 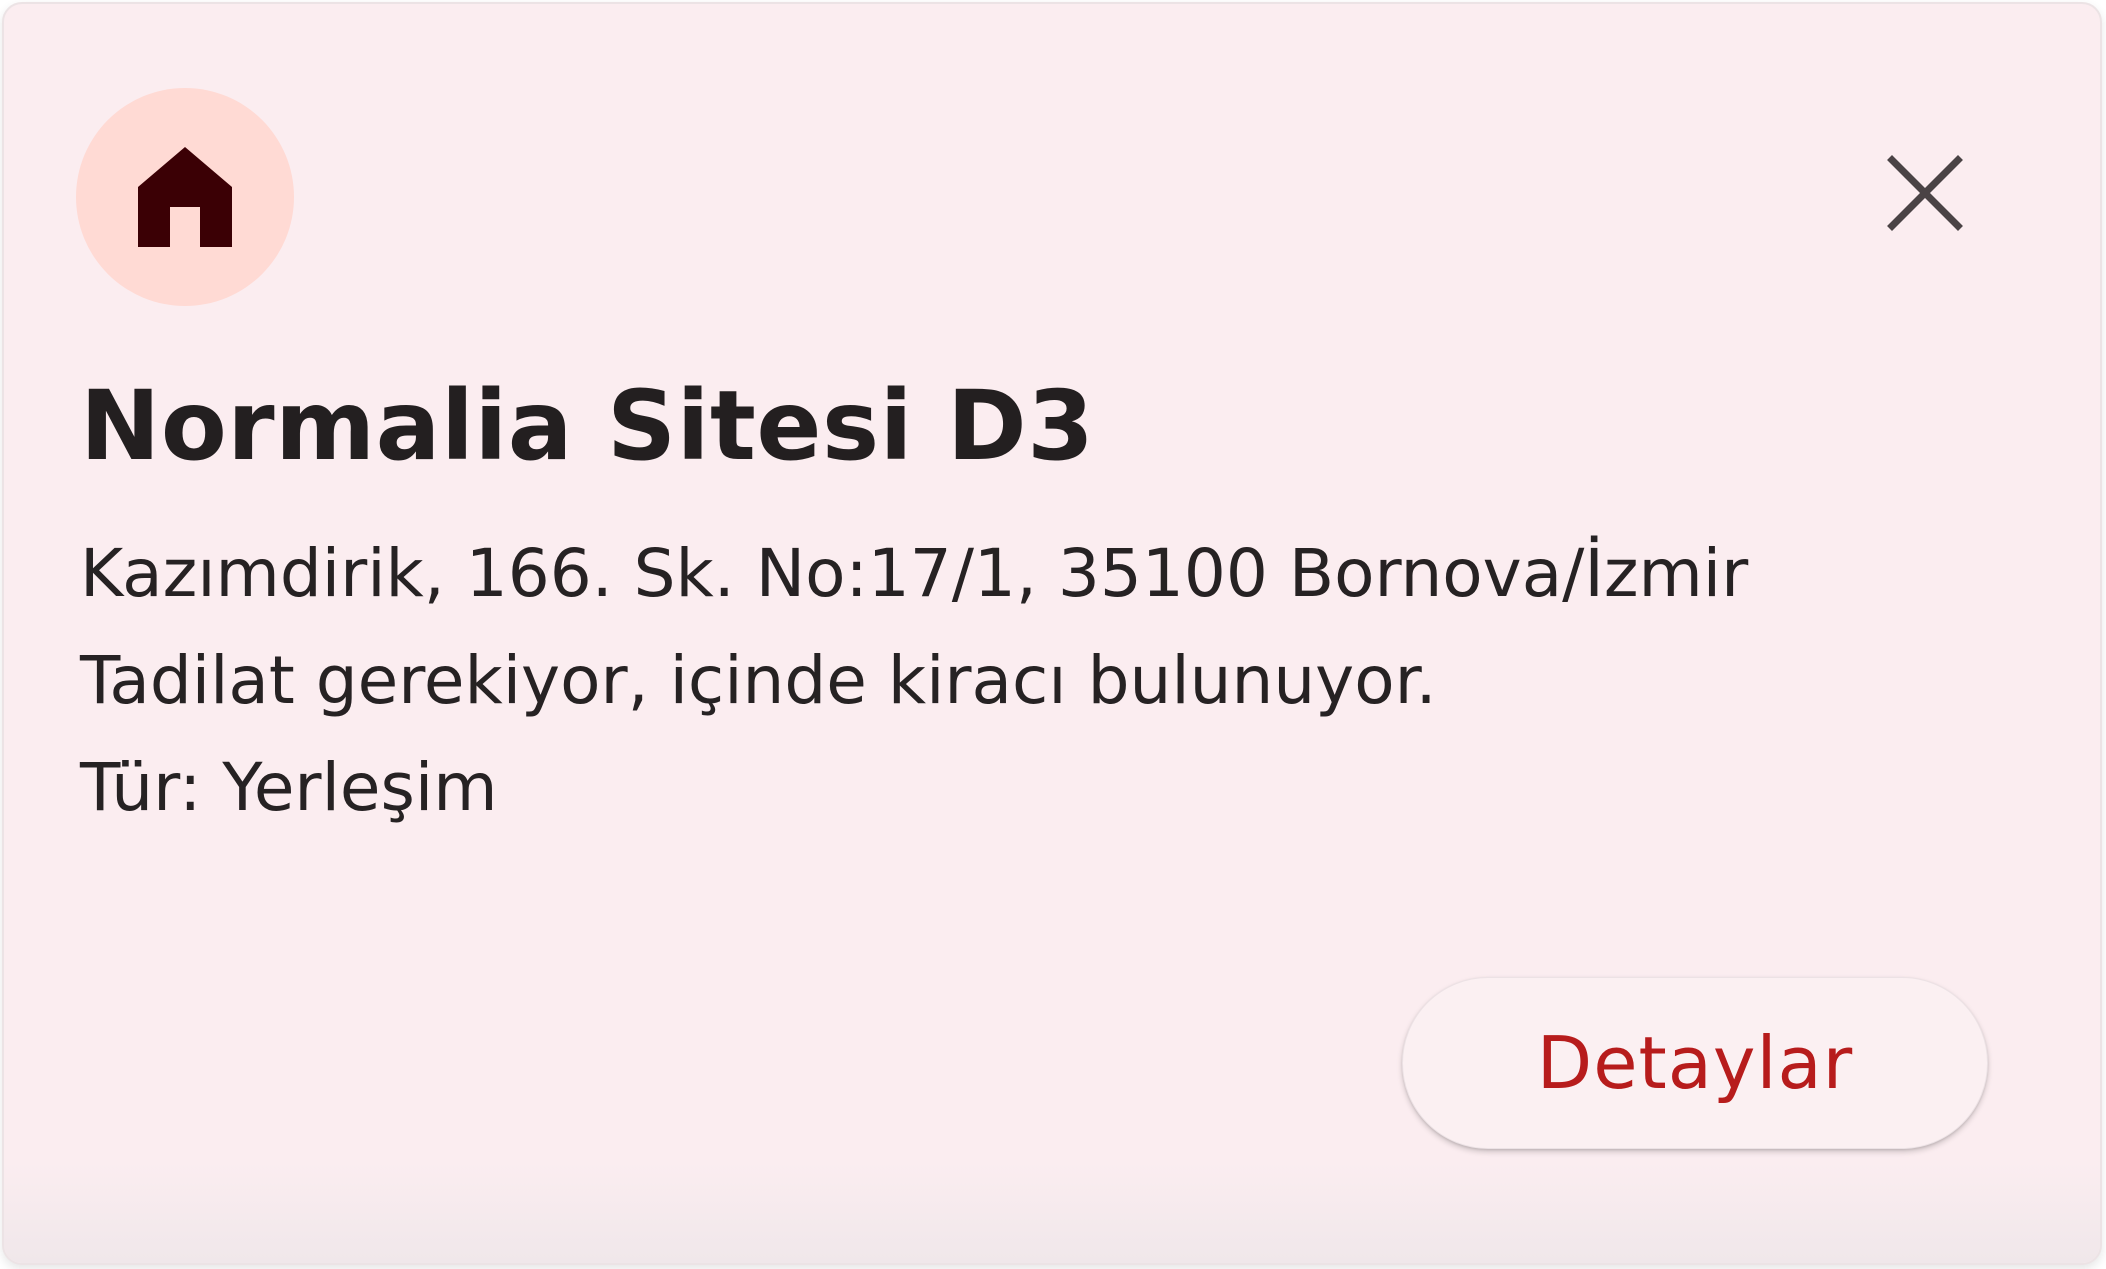 I want to click on close-button, so click(x=1925, y=193).